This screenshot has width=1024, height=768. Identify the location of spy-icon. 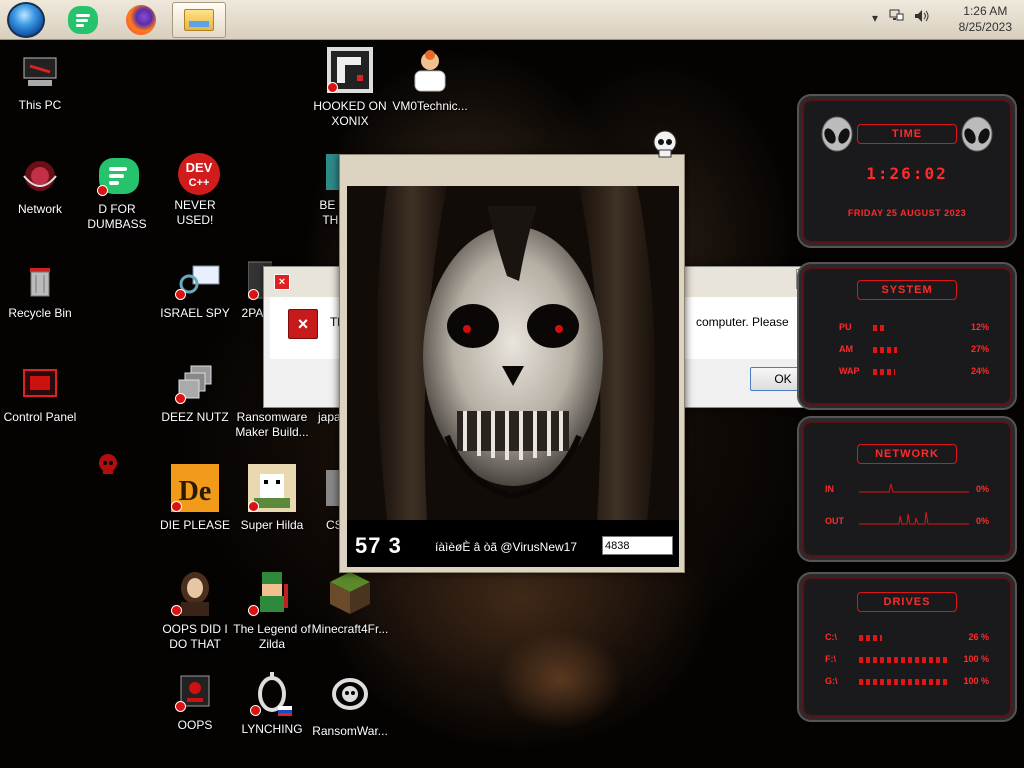
(197, 280).